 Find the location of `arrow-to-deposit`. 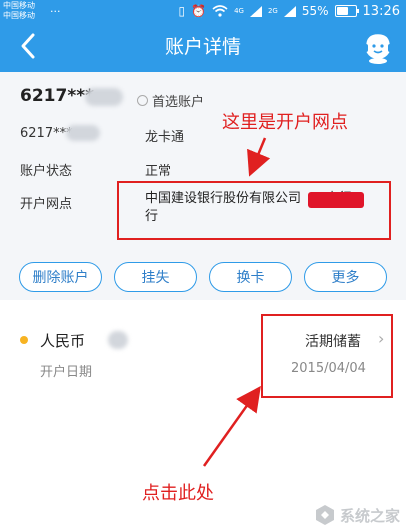

arrow-to-deposit is located at coordinates (231, 426).